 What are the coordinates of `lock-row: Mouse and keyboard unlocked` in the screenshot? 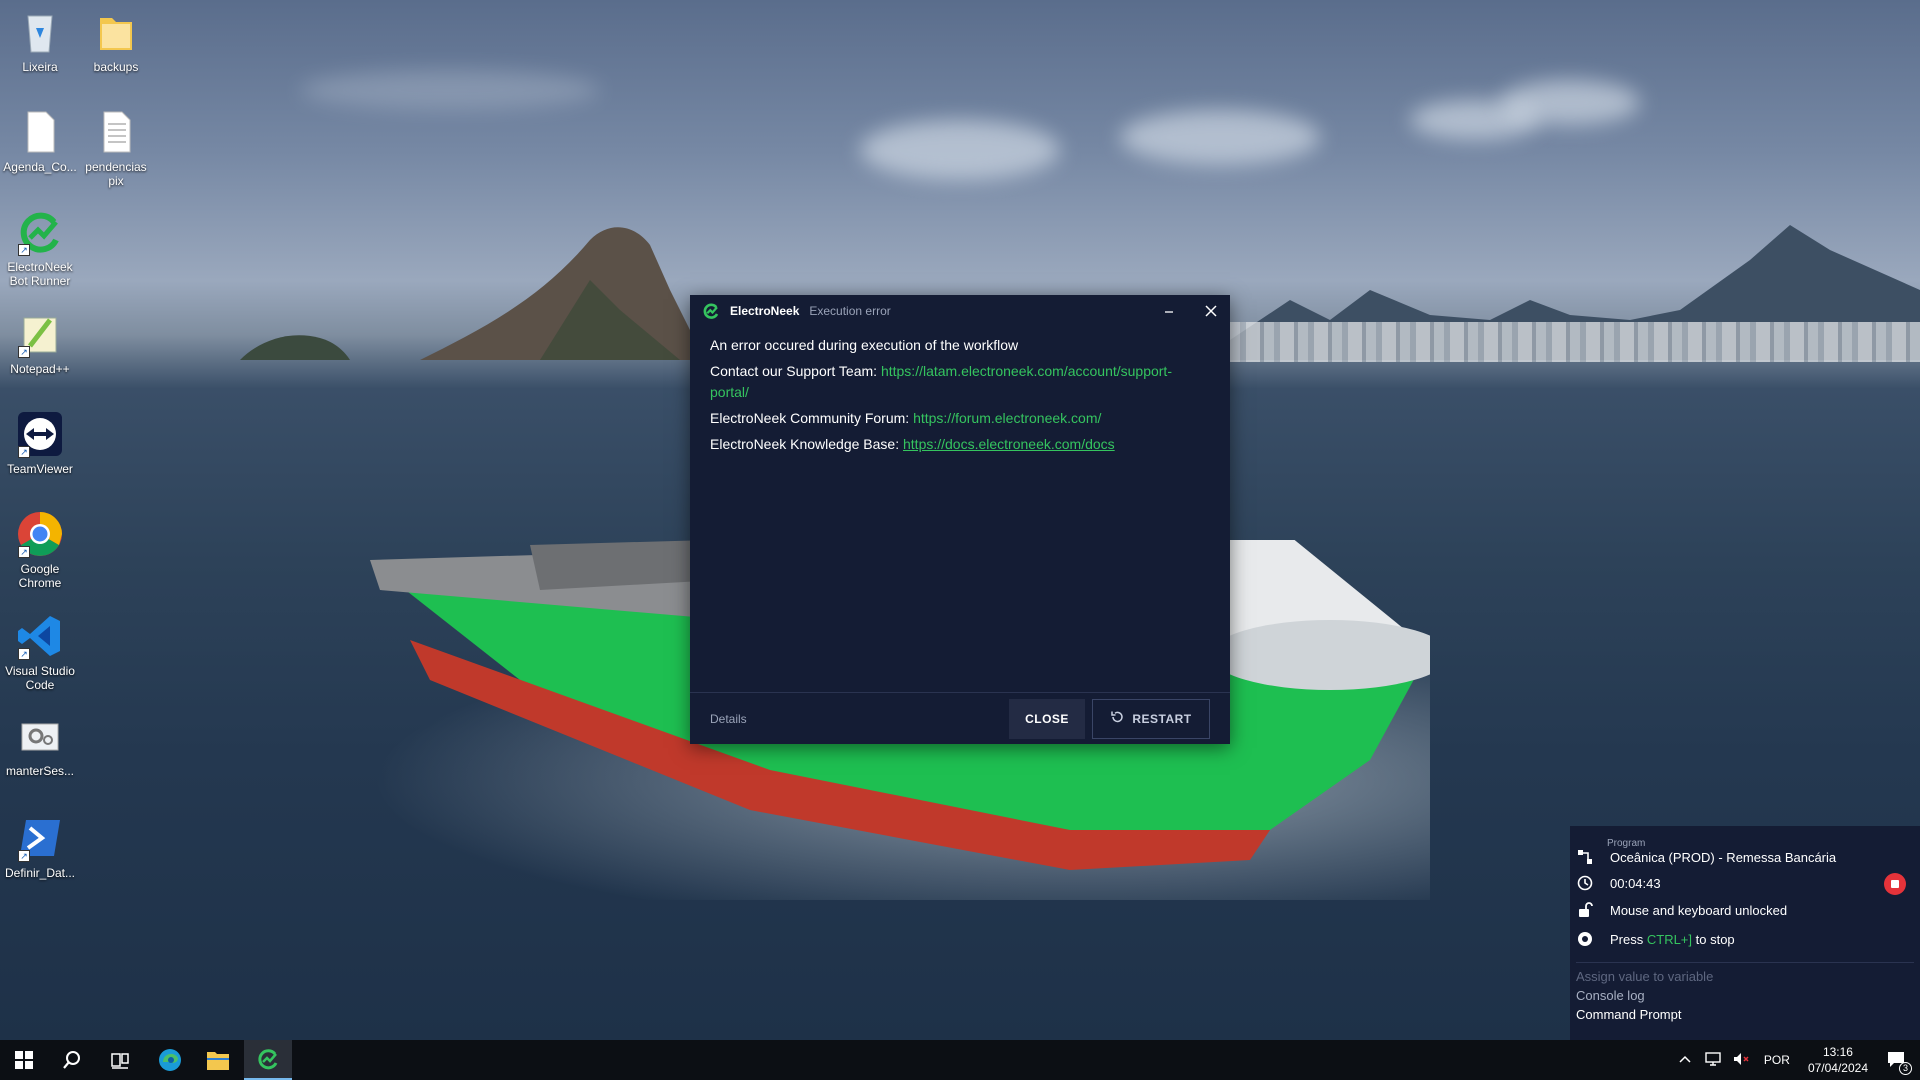 It's located at (1743, 910).